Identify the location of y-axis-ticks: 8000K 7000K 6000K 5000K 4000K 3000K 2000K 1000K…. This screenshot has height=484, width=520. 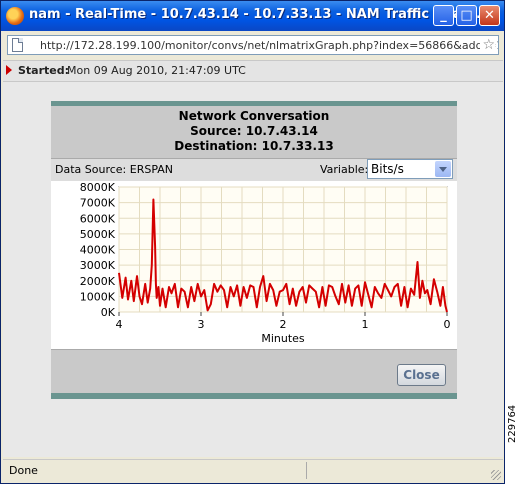
(98, 250).